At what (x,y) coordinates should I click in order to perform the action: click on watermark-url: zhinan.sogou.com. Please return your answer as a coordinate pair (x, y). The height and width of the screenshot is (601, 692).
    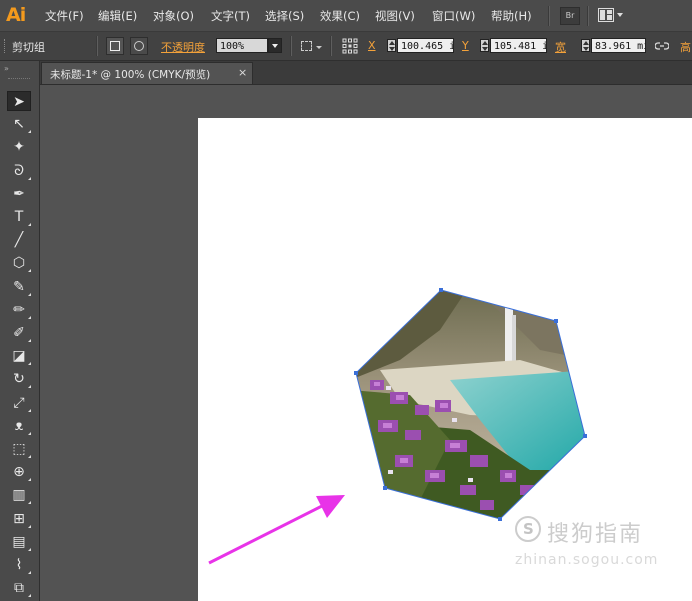
    Looking at the image, I should click on (587, 560).